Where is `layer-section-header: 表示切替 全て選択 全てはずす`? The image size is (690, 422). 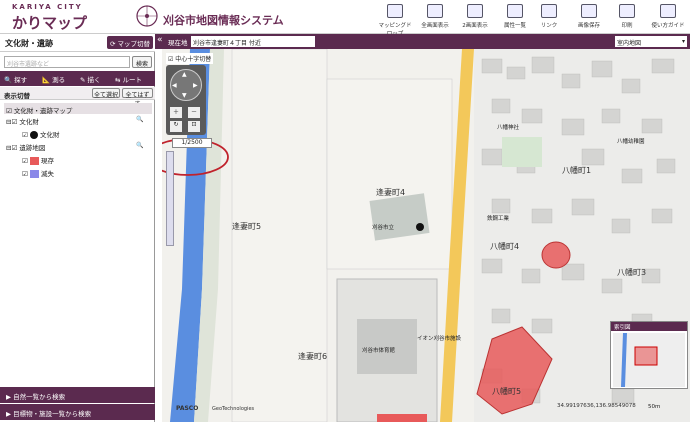 layer-section-header: 表示切替 全て選択 全てはずす is located at coordinates (77, 97).